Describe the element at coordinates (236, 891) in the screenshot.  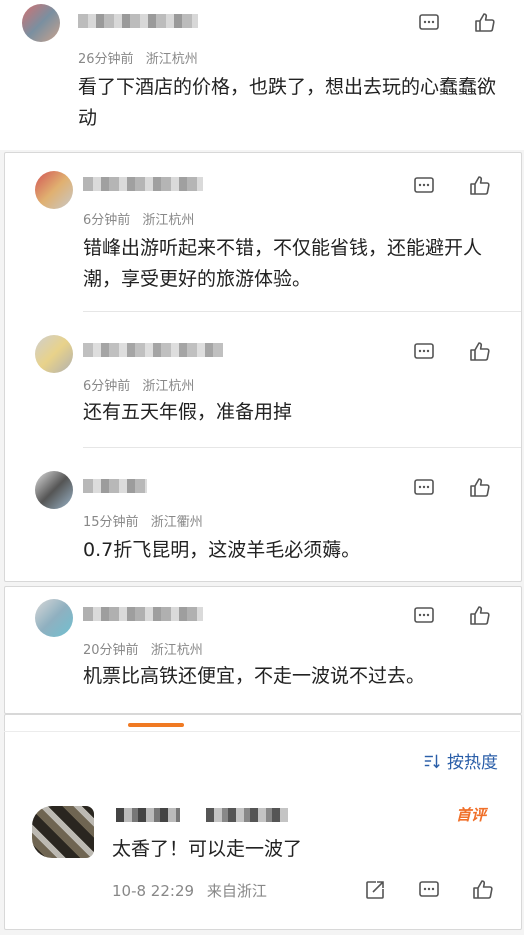
I see `comment-source: 来自浙江` at that location.